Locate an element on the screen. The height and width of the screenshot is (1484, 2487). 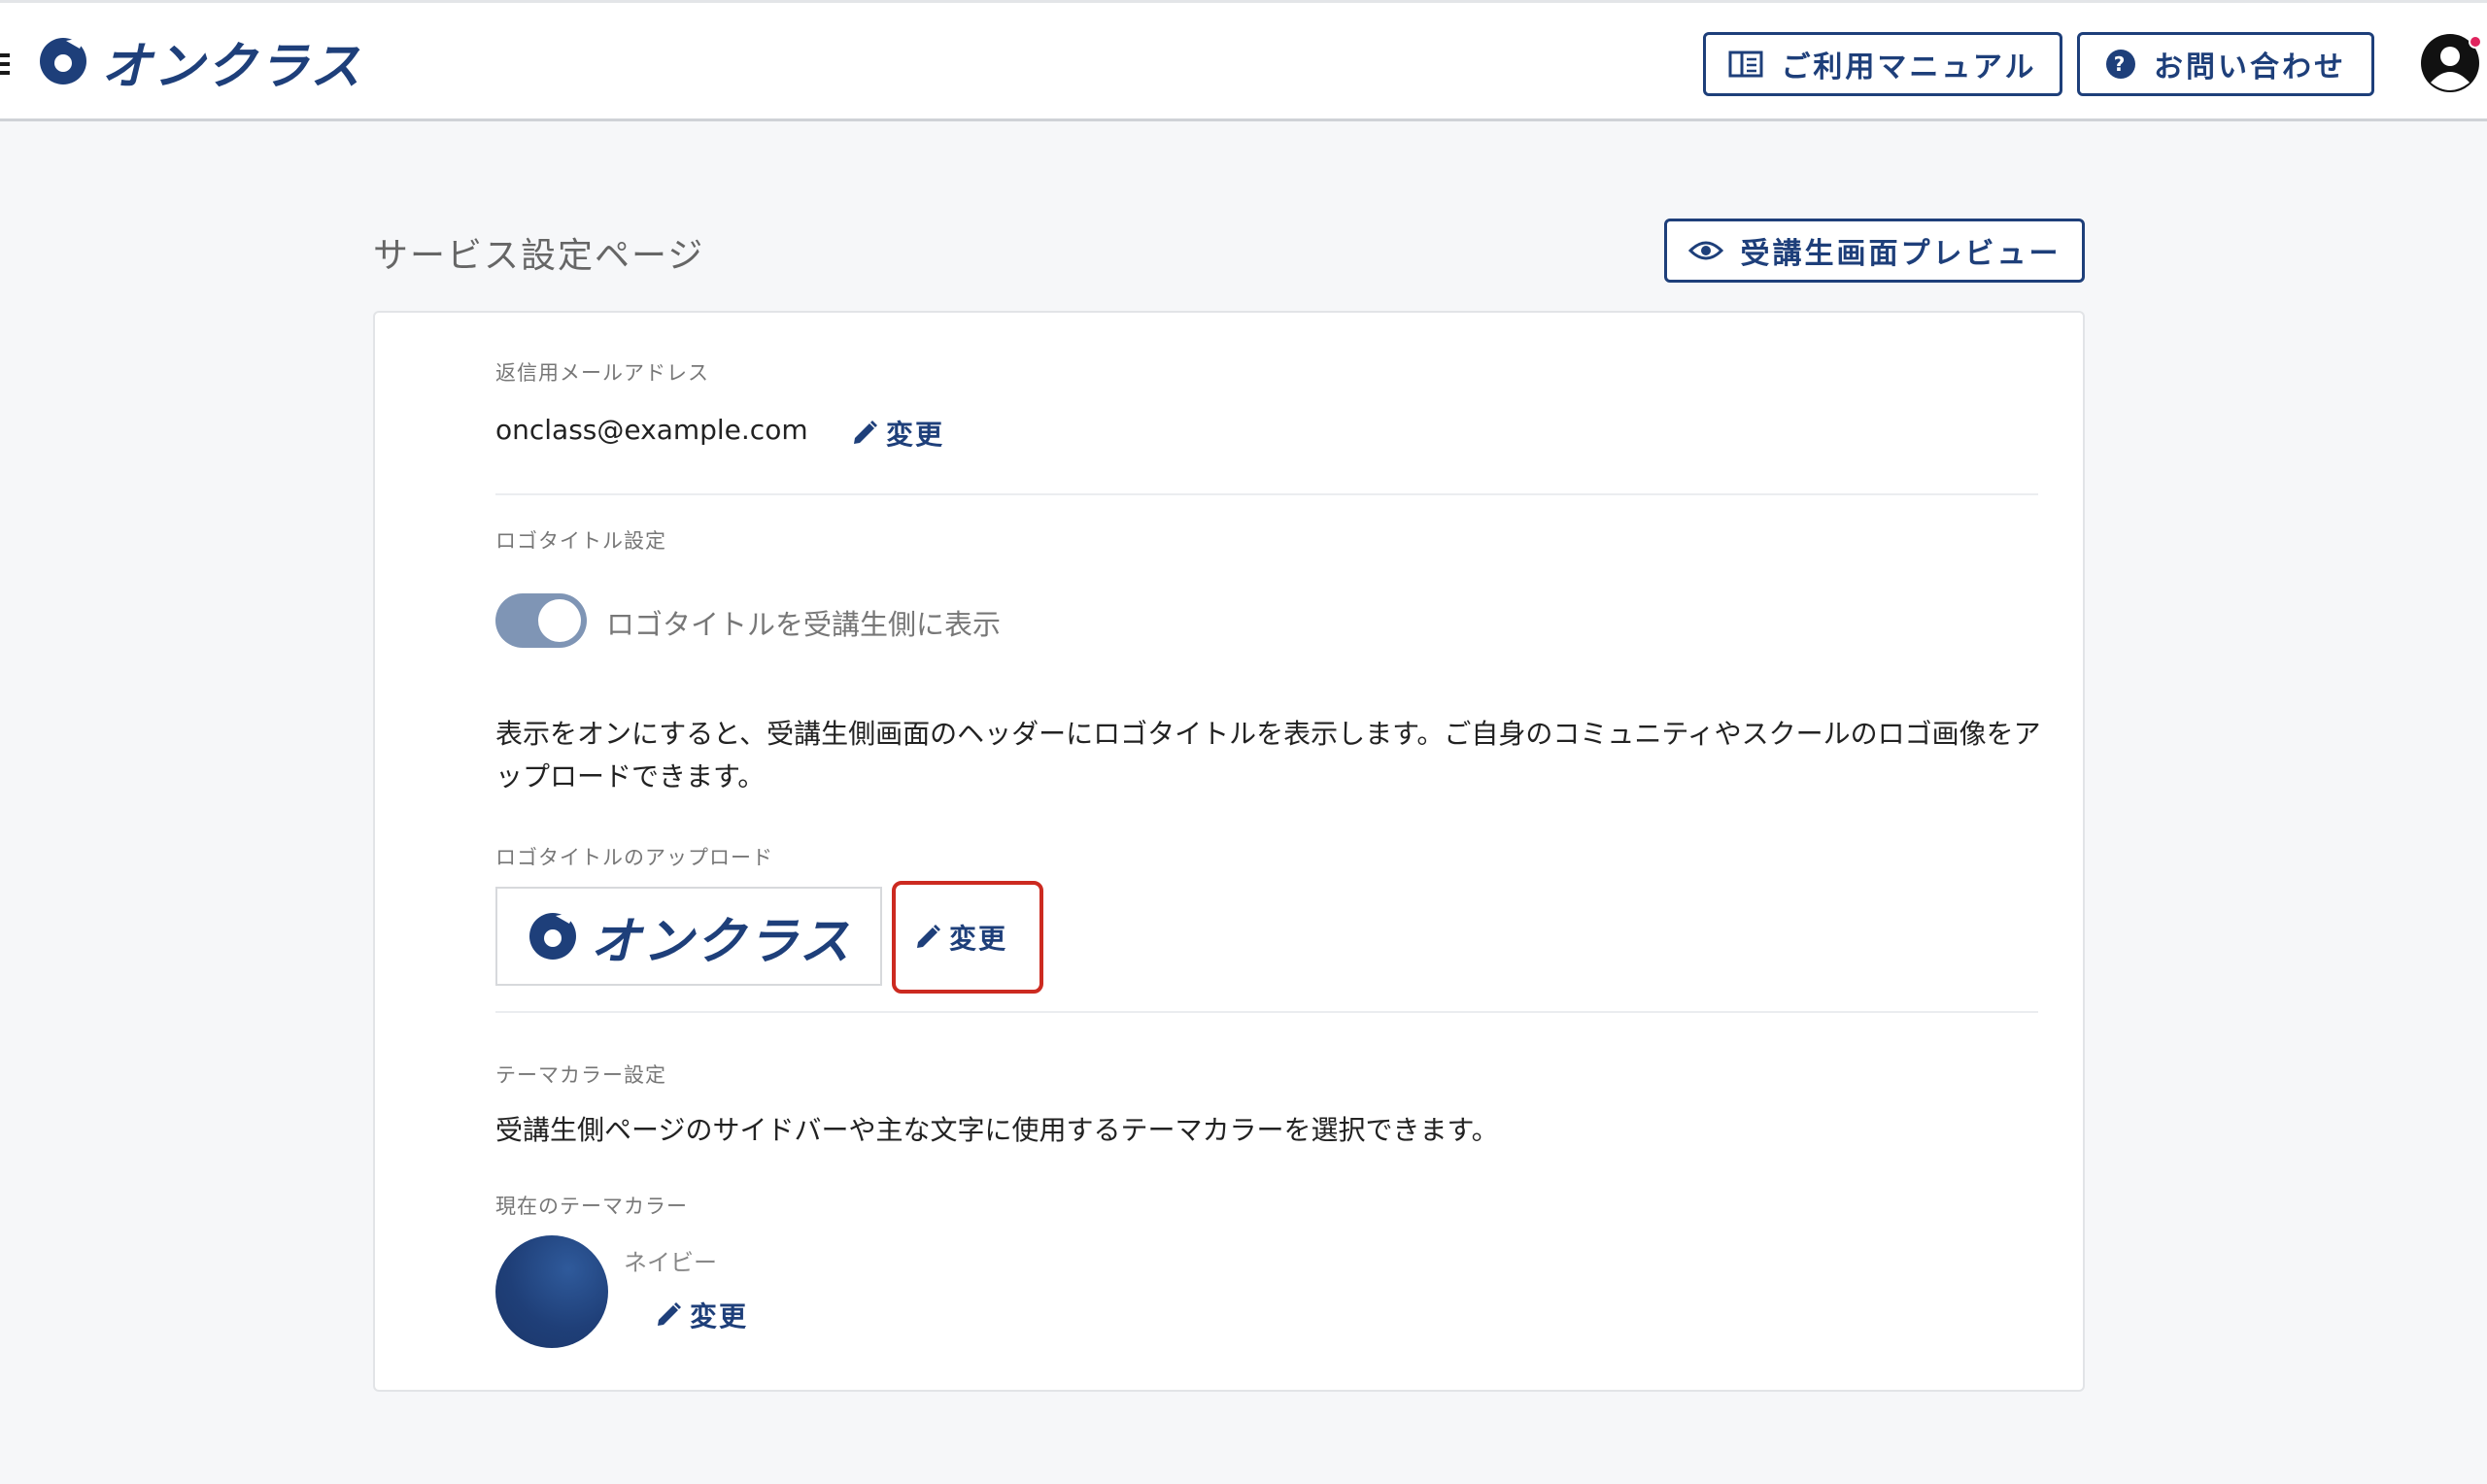
theme-color-swatch is located at coordinates (551, 1291).